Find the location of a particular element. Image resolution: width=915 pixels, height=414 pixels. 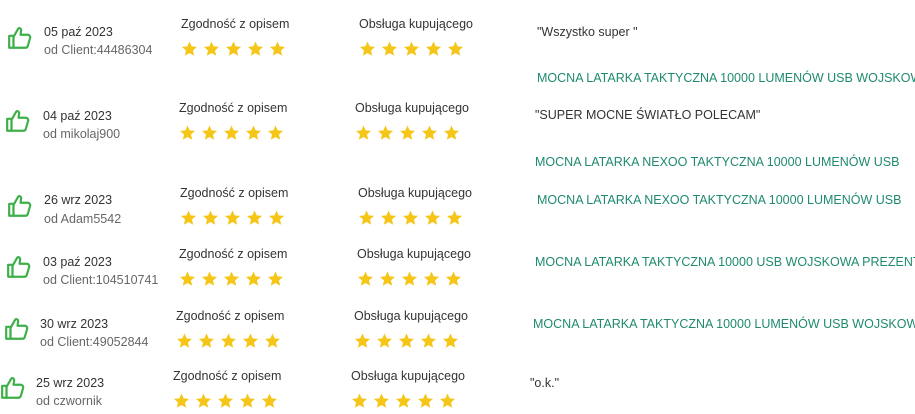

review-date: 25 wrz 2023 is located at coordinates (70, 383).